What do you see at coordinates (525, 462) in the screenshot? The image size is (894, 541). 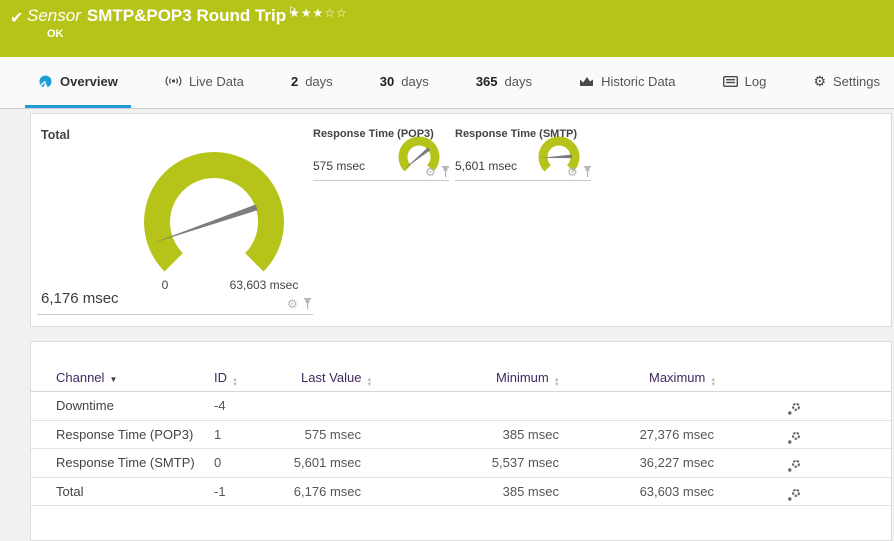 I see `channel-minimum: 5,537 msec` at bounding box center [525, 462].